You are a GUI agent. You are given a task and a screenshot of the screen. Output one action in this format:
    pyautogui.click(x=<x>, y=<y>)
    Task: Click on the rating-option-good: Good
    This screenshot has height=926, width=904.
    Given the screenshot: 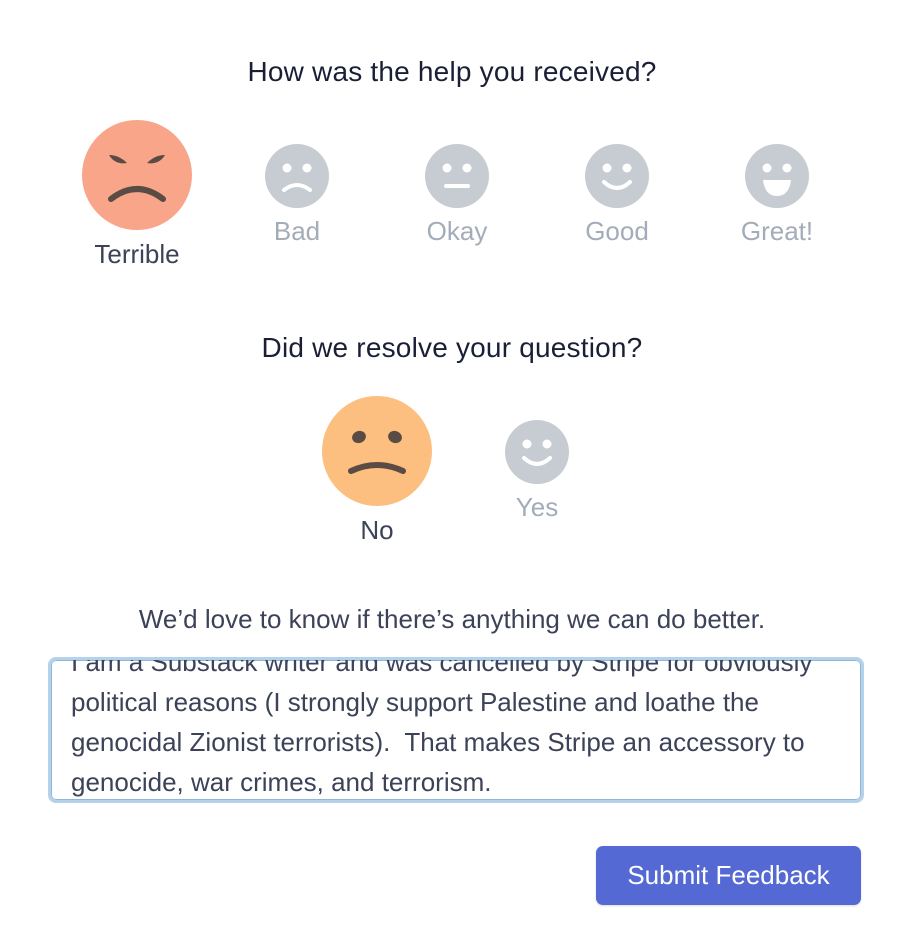 What is the action you would take?
    pyautogui.click(x=617, y=195)
    